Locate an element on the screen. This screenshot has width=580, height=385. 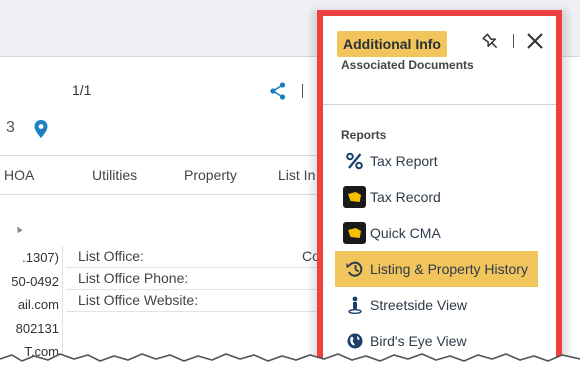
menu-item-quick-cma: Quick CMA is located at coordinates (436, 233).